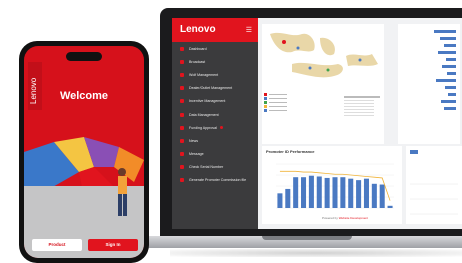  What do you see at coordinates (197, 61) in the screenshot?
I see `sidebar-item-label: Broadcast` at bounding box center [197, 61].